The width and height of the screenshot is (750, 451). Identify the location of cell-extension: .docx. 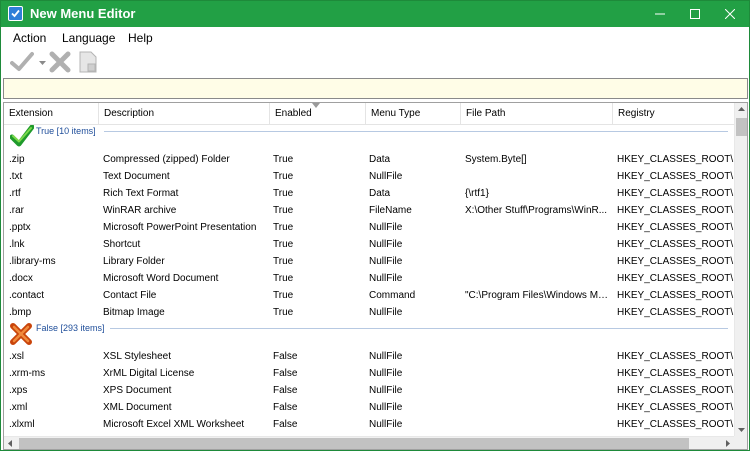
(21, 278).